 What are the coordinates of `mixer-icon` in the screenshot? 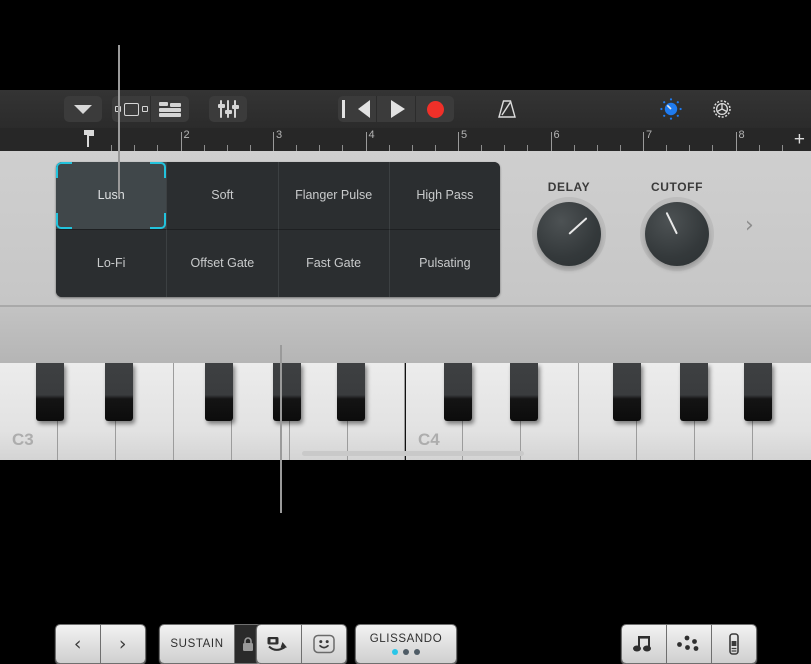 It's located at (228, 109).